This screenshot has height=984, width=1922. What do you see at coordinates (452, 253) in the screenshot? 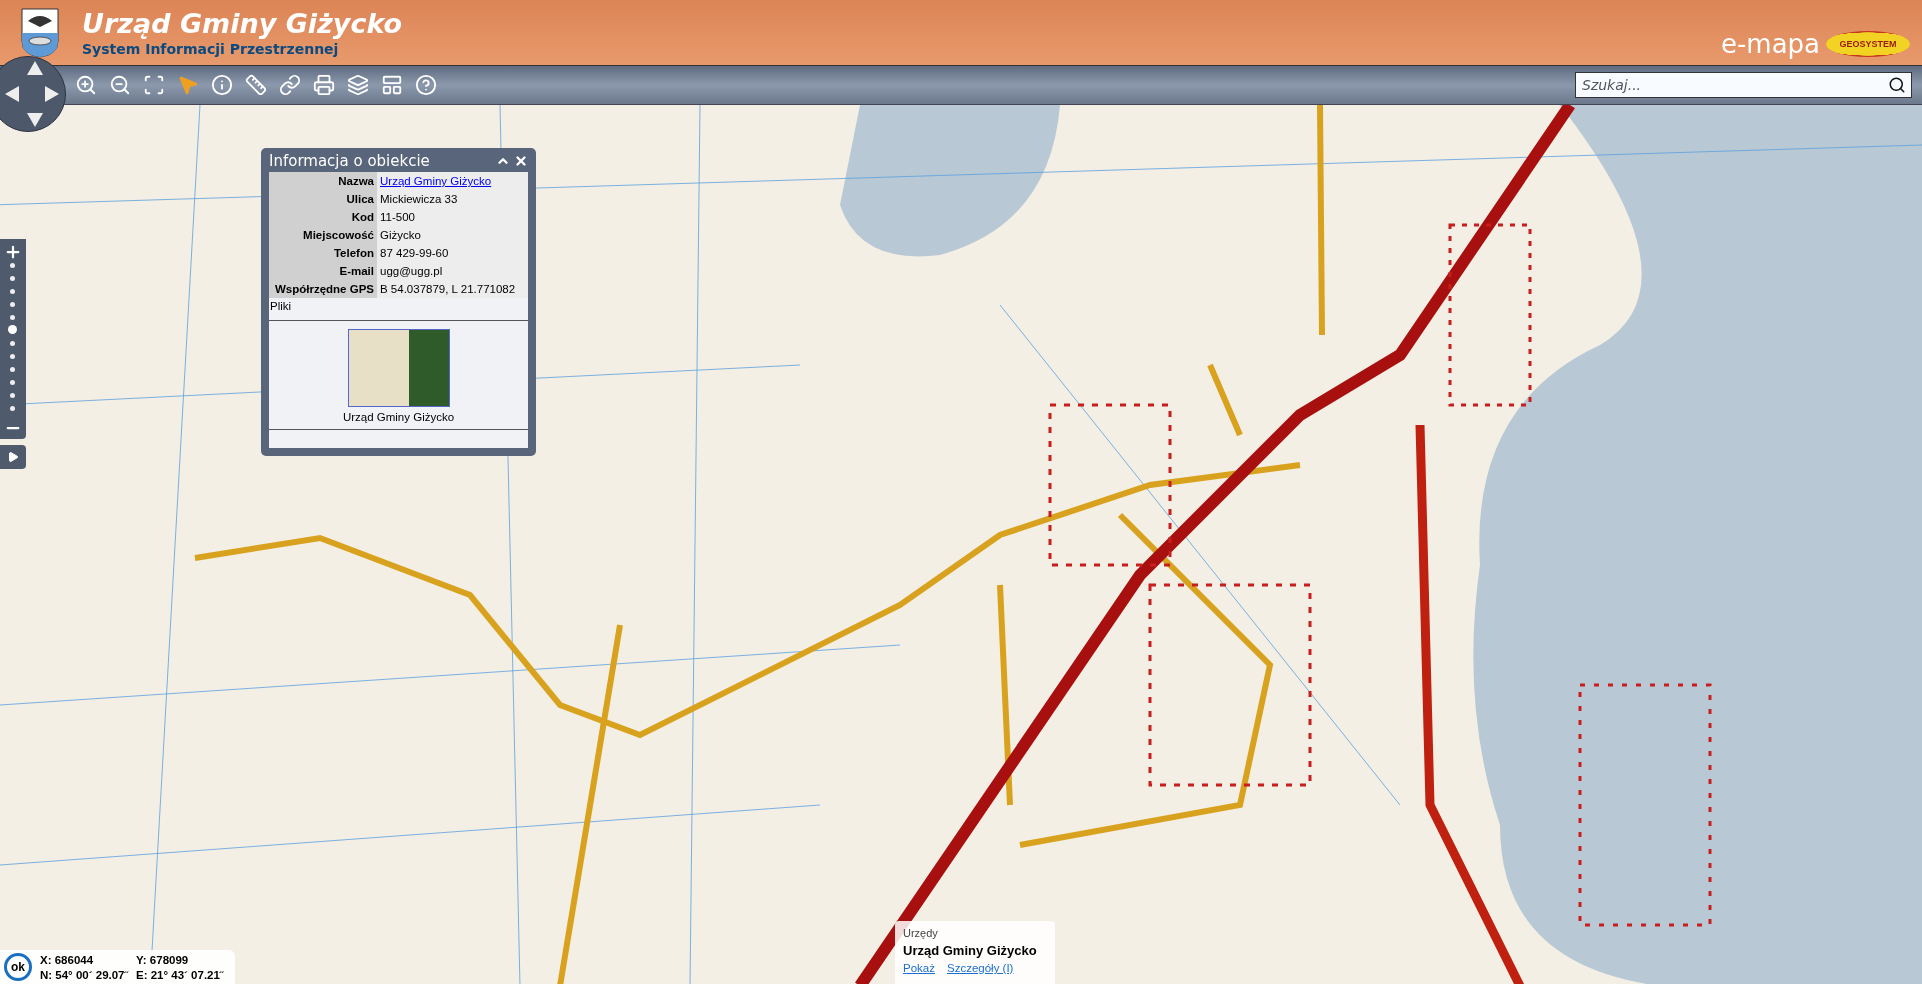
I see `field-value: 87 429-99-60` at bounding box center [452, 253].